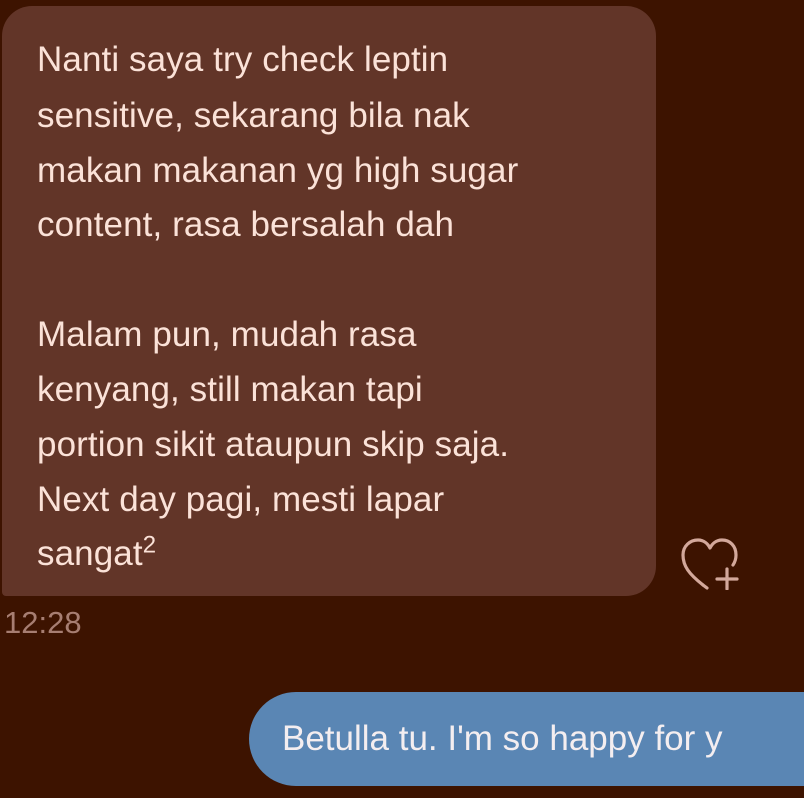 The image size is (804, 798). Describe the element at coordinates (90, 553) in the screenshot. I see `message-text: sangat` at that location.